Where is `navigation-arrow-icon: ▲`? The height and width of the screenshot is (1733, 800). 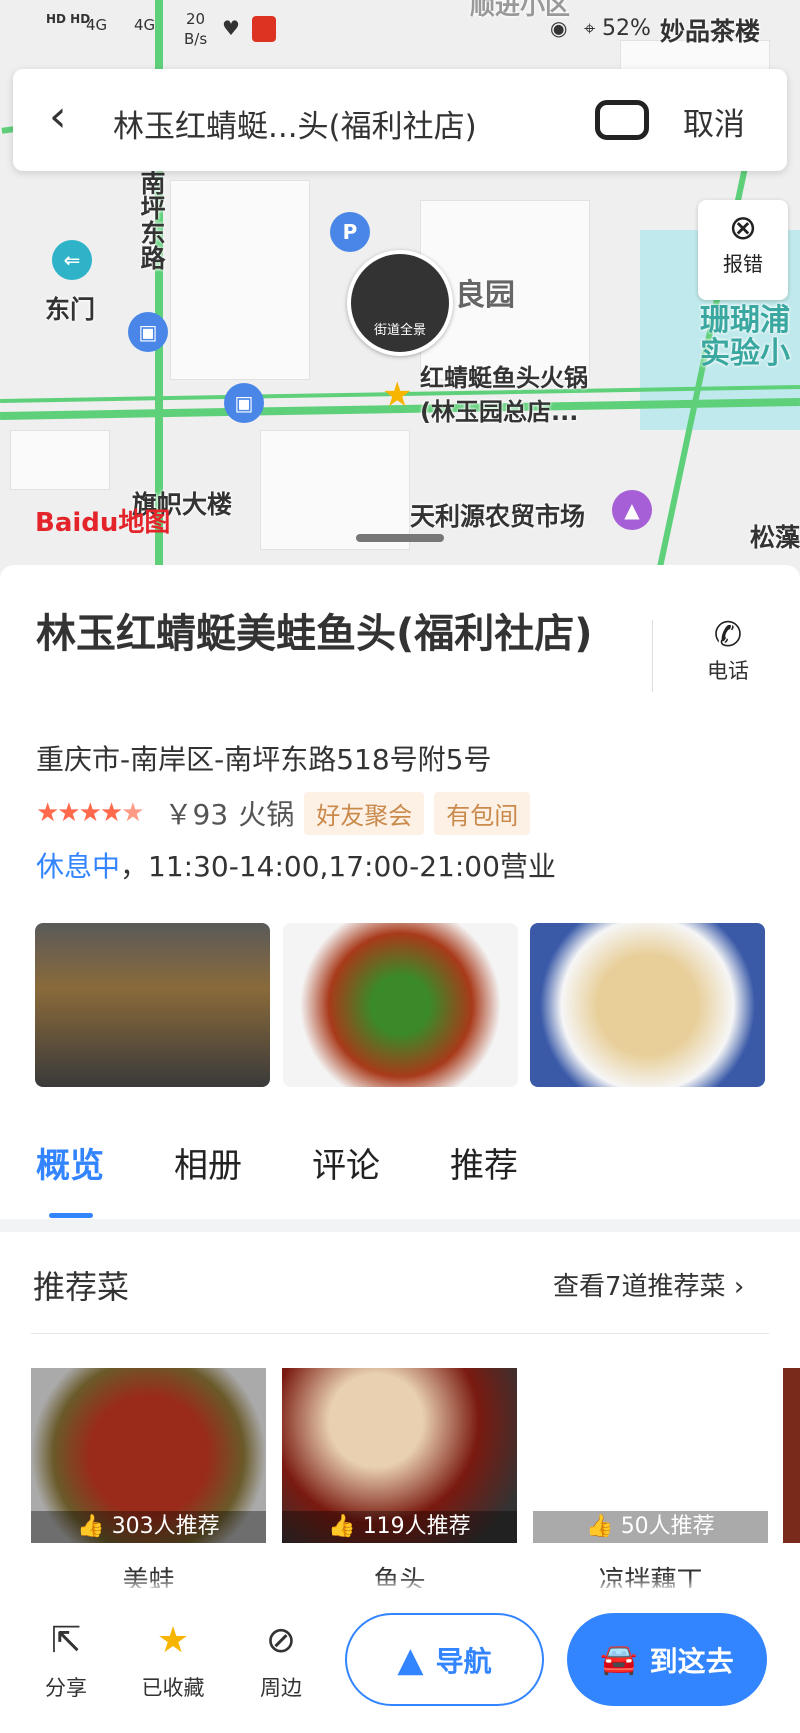
navigation-arrow-icon: ▲ is located at coordinates (410, 1659).